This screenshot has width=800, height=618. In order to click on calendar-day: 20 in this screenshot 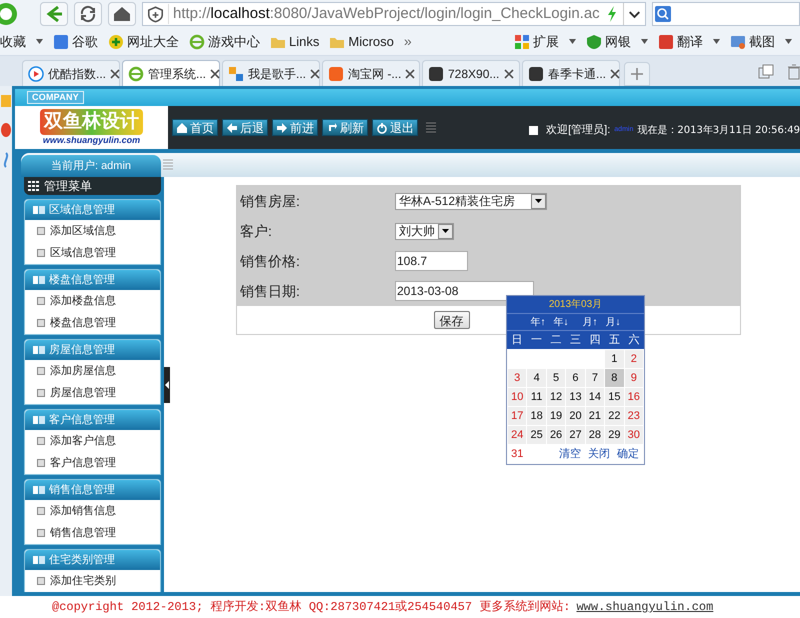, I will do `click(575, 416)`.